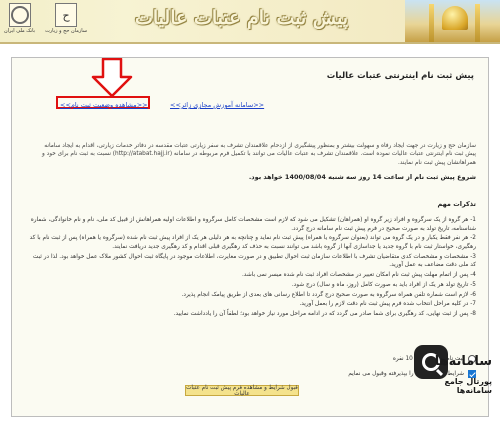  I want to click on pilgrim-tutorial-link: <<سامانه آموزش مجازی زائر>>, so click(217, 105).